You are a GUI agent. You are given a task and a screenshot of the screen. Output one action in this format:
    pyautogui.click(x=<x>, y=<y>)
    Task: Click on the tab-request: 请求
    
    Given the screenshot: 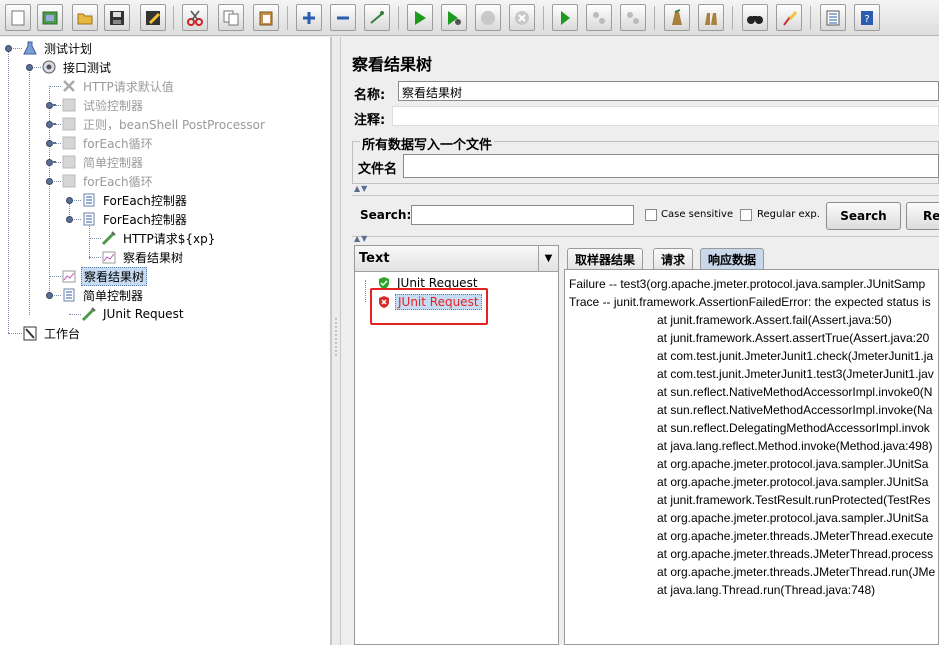 What is the action you would take?
    pyautogui.click(x=673, y=258)
    